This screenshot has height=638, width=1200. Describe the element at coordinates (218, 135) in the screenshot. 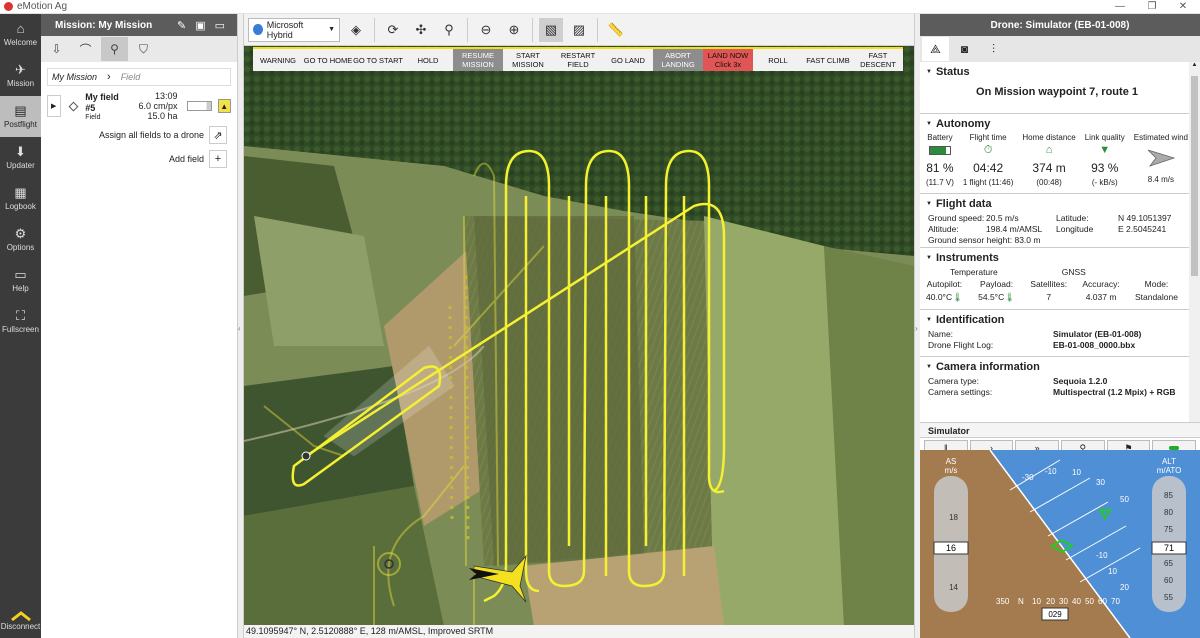

I see `assign-drone-button: ⇗` at that location.